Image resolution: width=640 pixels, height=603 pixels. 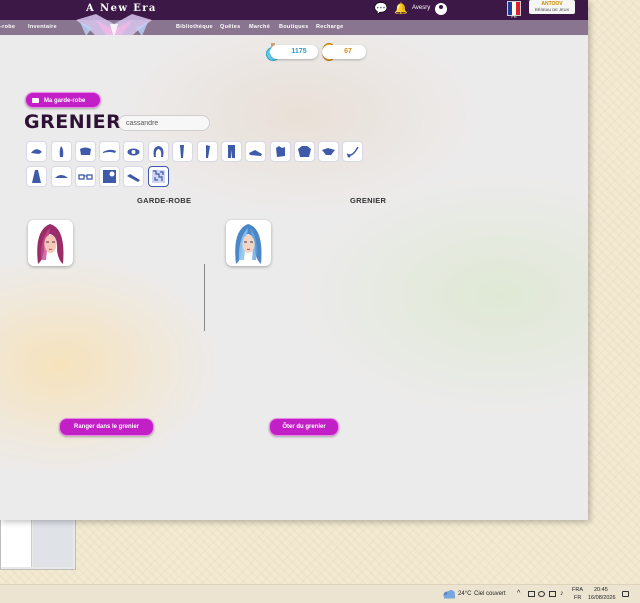 I want to click on page-title: GRENIER, so click(x=73, y=122).